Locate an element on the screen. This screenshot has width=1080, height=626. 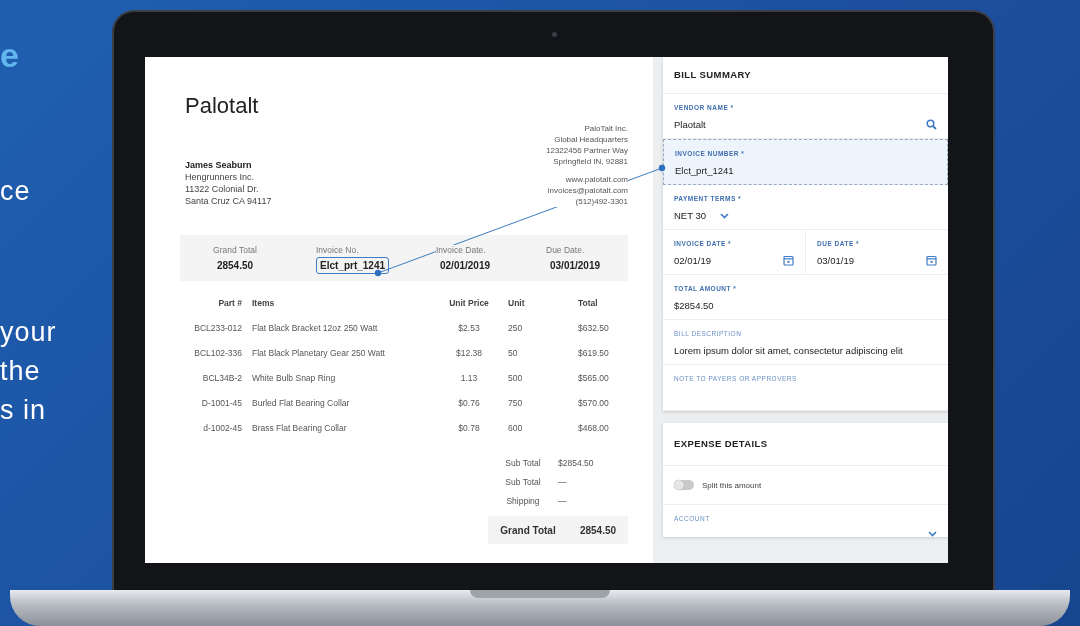
field-value: 03/01/19 is located at coordinates (835, 260).